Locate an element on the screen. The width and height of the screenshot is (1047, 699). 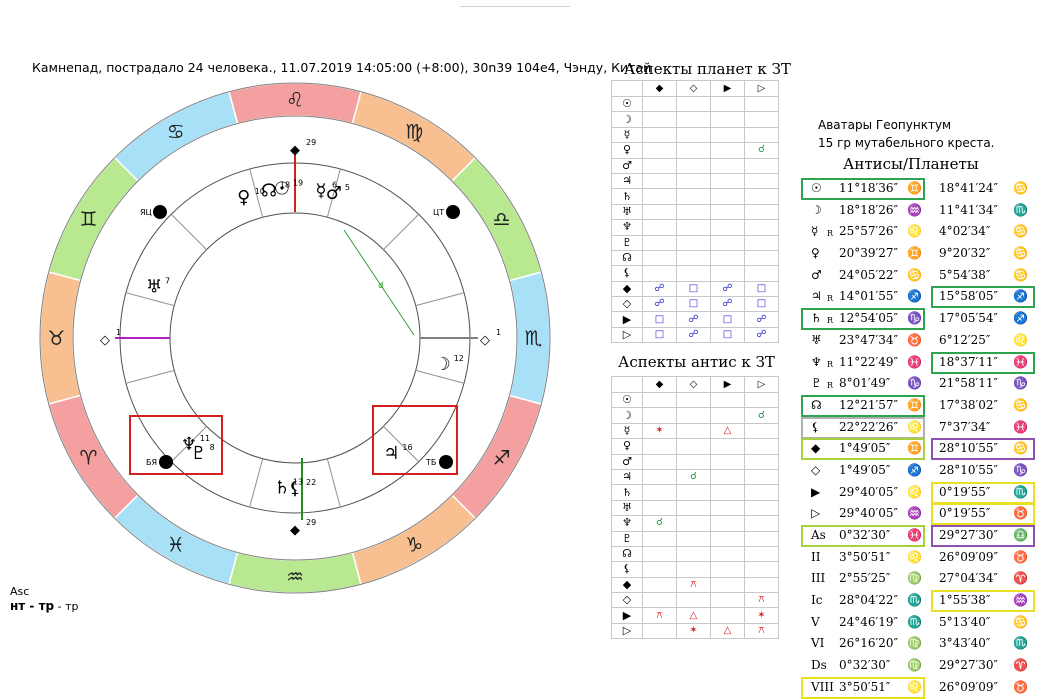
planet-degree: 7 is located at coordinates (167, 281).